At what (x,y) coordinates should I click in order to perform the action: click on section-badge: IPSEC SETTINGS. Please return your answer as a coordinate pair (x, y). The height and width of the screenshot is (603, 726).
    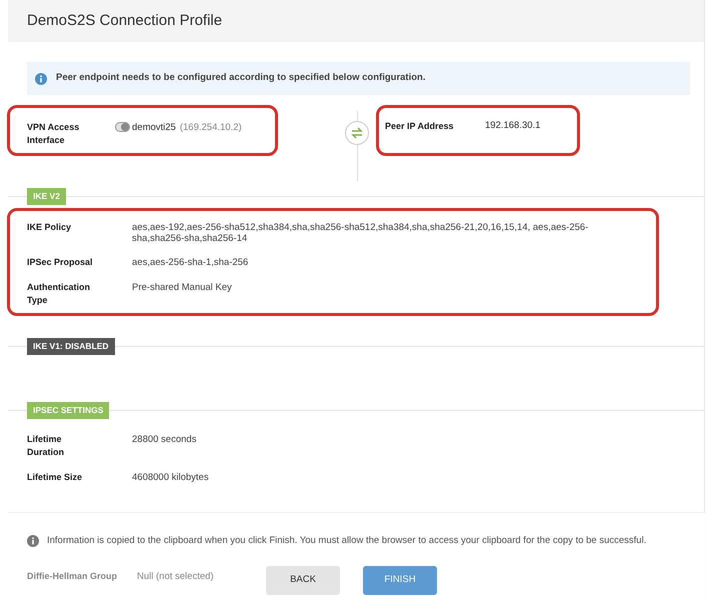
    Looking at the image, I should click on (68, 410).